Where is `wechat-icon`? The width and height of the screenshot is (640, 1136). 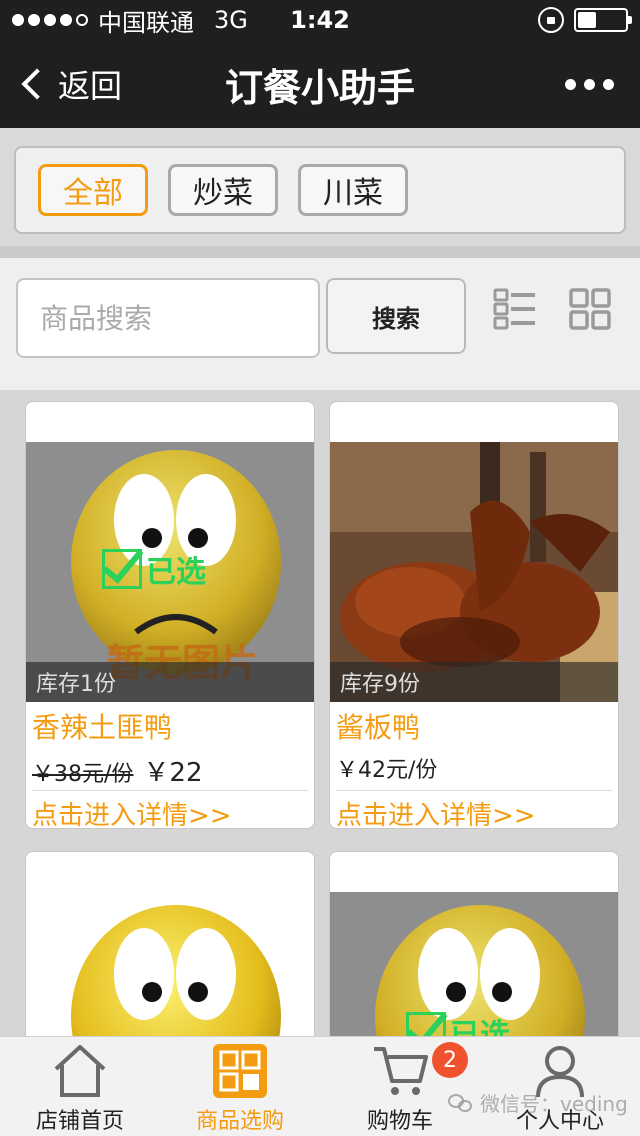
wechat-icon is located at coordinates (461, 1103).